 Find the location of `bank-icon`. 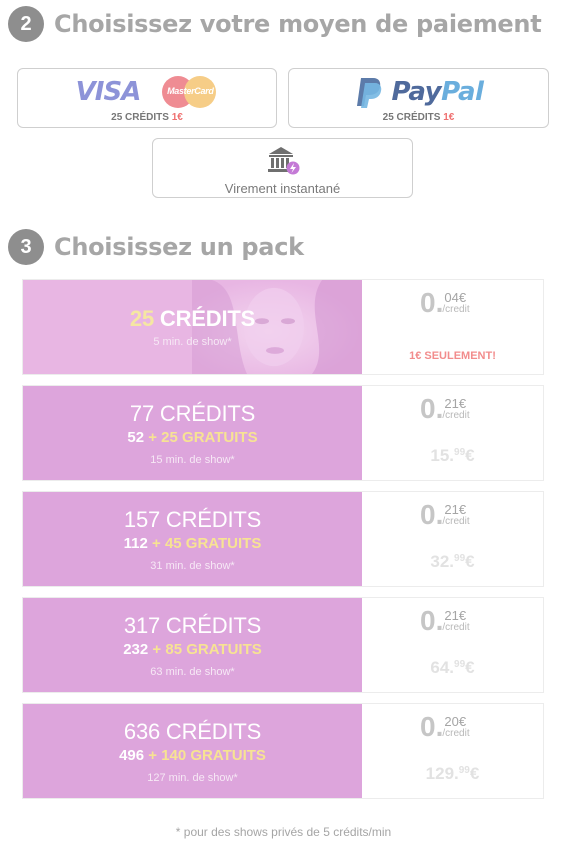

bank-icon is located at coordinates (283, 160).